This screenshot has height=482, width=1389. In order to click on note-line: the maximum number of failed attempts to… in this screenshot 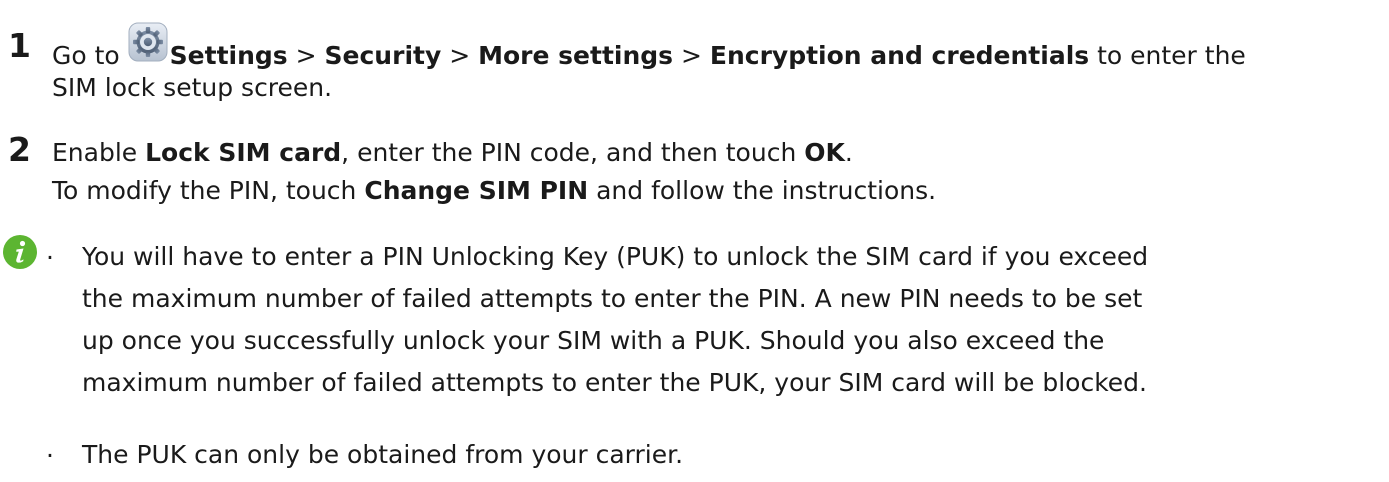, I will do `click(612, 298)`.